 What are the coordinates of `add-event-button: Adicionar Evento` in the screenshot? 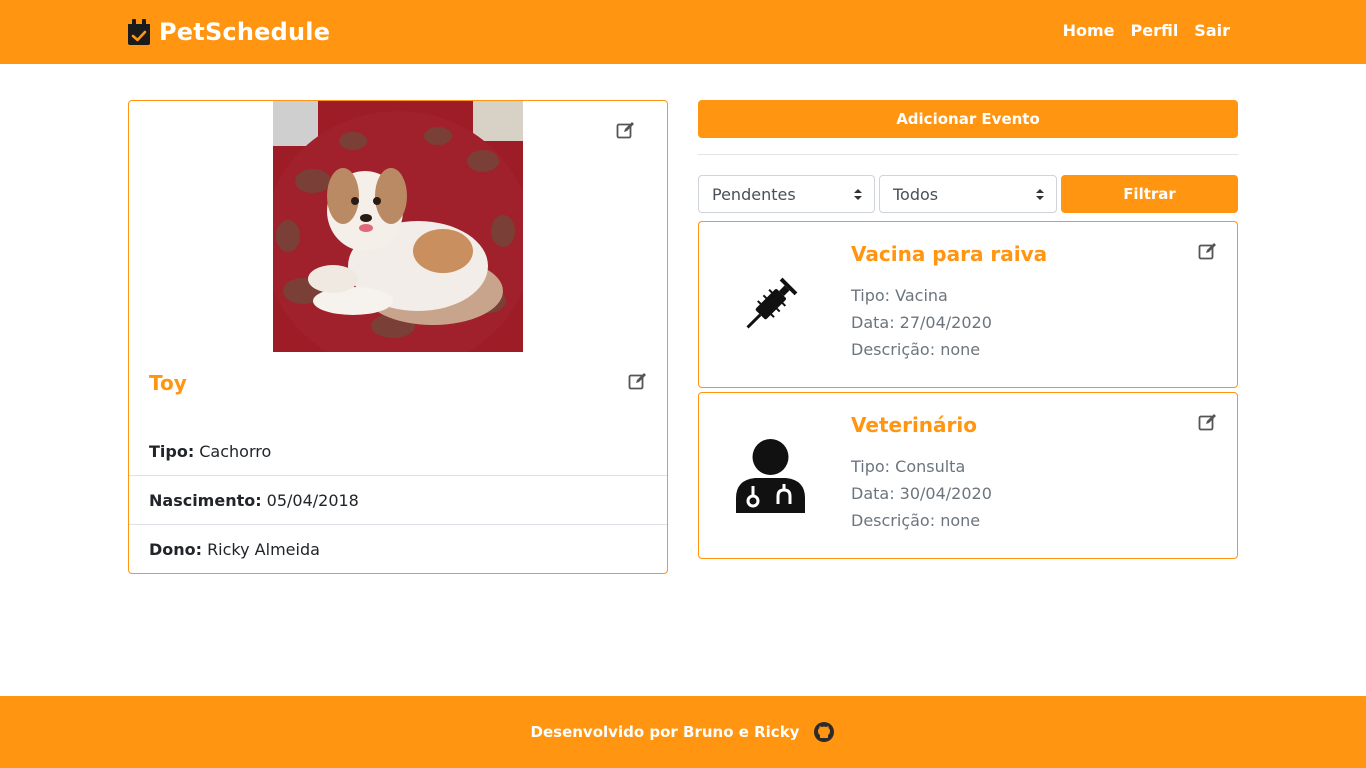 It's located at (968, 119).